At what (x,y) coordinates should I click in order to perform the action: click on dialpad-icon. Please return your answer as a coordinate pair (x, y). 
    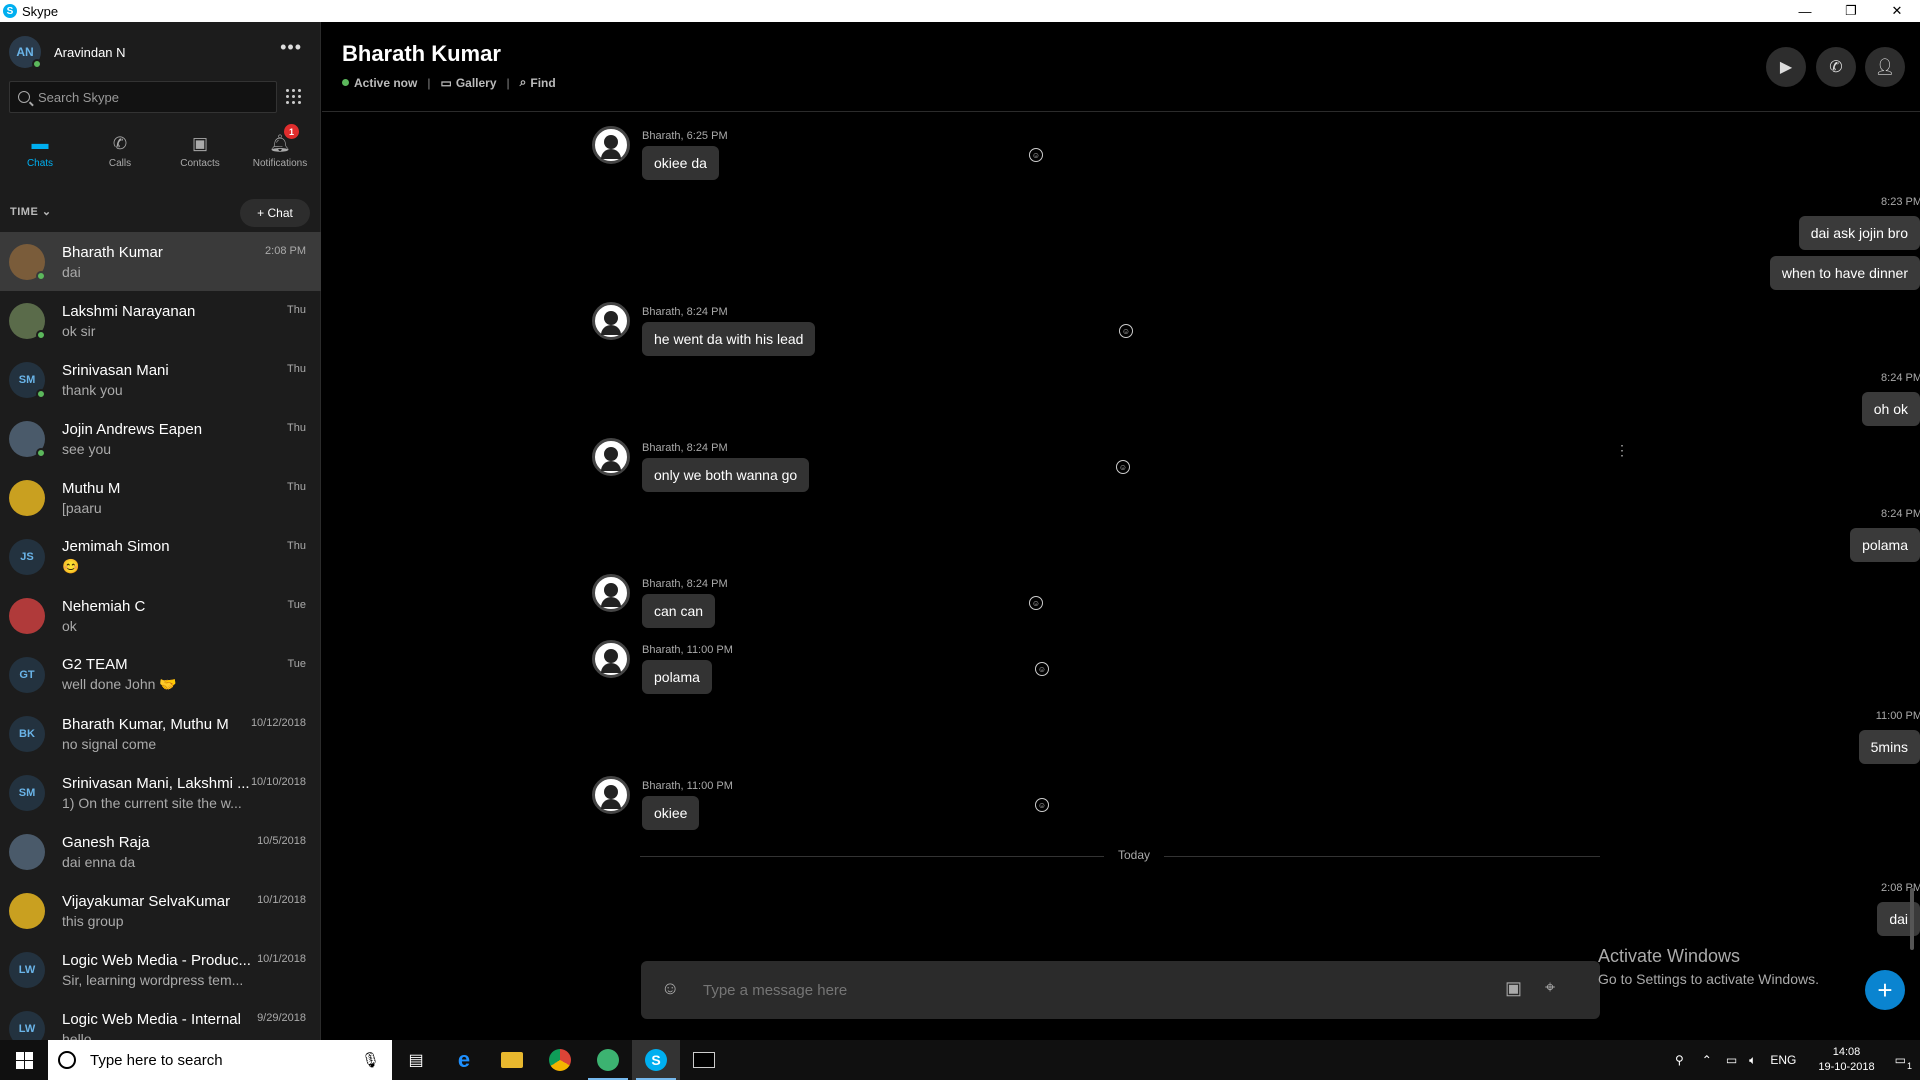
    Looking at the image, I should click on (294, 97).